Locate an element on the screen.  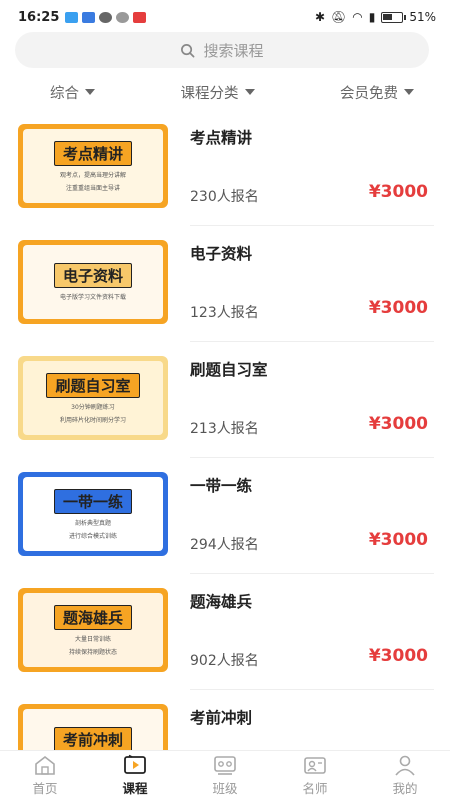
enrolled-count: 123人报名 is located at coordinates (224, 313).